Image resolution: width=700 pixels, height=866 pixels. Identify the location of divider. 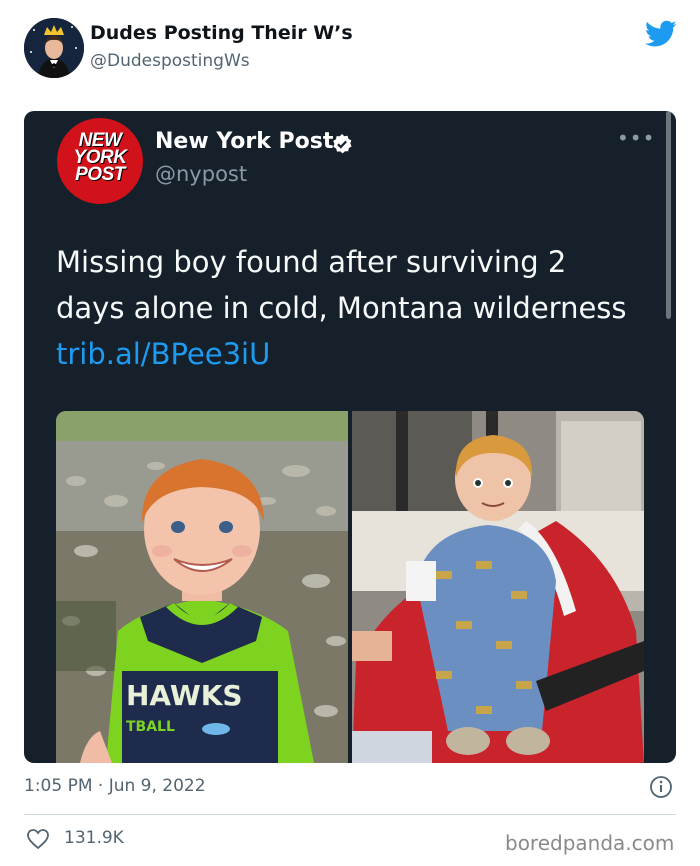
(350, 814).